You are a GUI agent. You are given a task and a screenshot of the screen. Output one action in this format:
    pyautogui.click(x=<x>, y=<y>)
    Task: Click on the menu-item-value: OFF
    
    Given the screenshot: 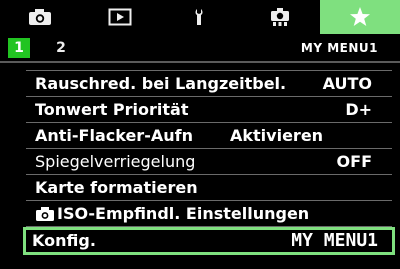 What is the action you would take?
    pyautogui.click(x=354, y=161)
    